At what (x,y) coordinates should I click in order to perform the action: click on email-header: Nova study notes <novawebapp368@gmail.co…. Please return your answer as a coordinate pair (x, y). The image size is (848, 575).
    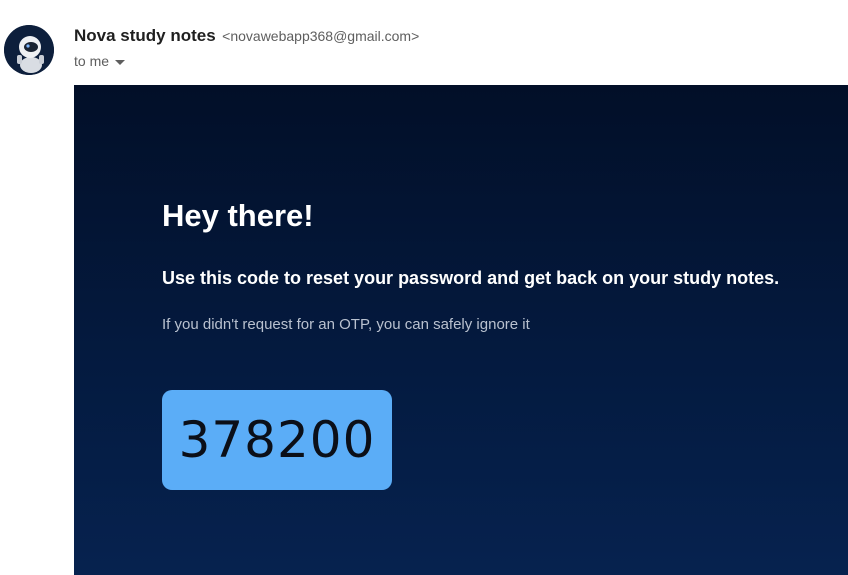
    Looking at the image, I should click on (424, 42).